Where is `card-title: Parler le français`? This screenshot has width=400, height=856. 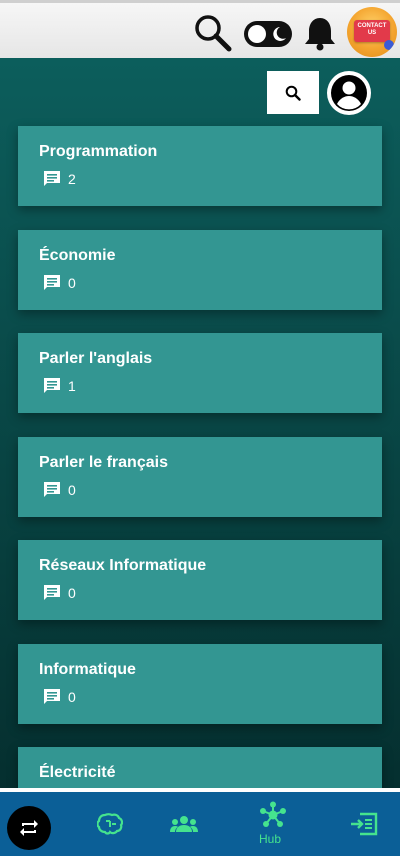
card-title: Parler le français is located at coordinates (103, 462).